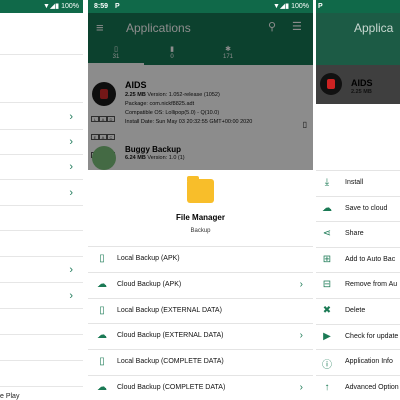  I want to click on page-title: Applica, so click(374, 28).